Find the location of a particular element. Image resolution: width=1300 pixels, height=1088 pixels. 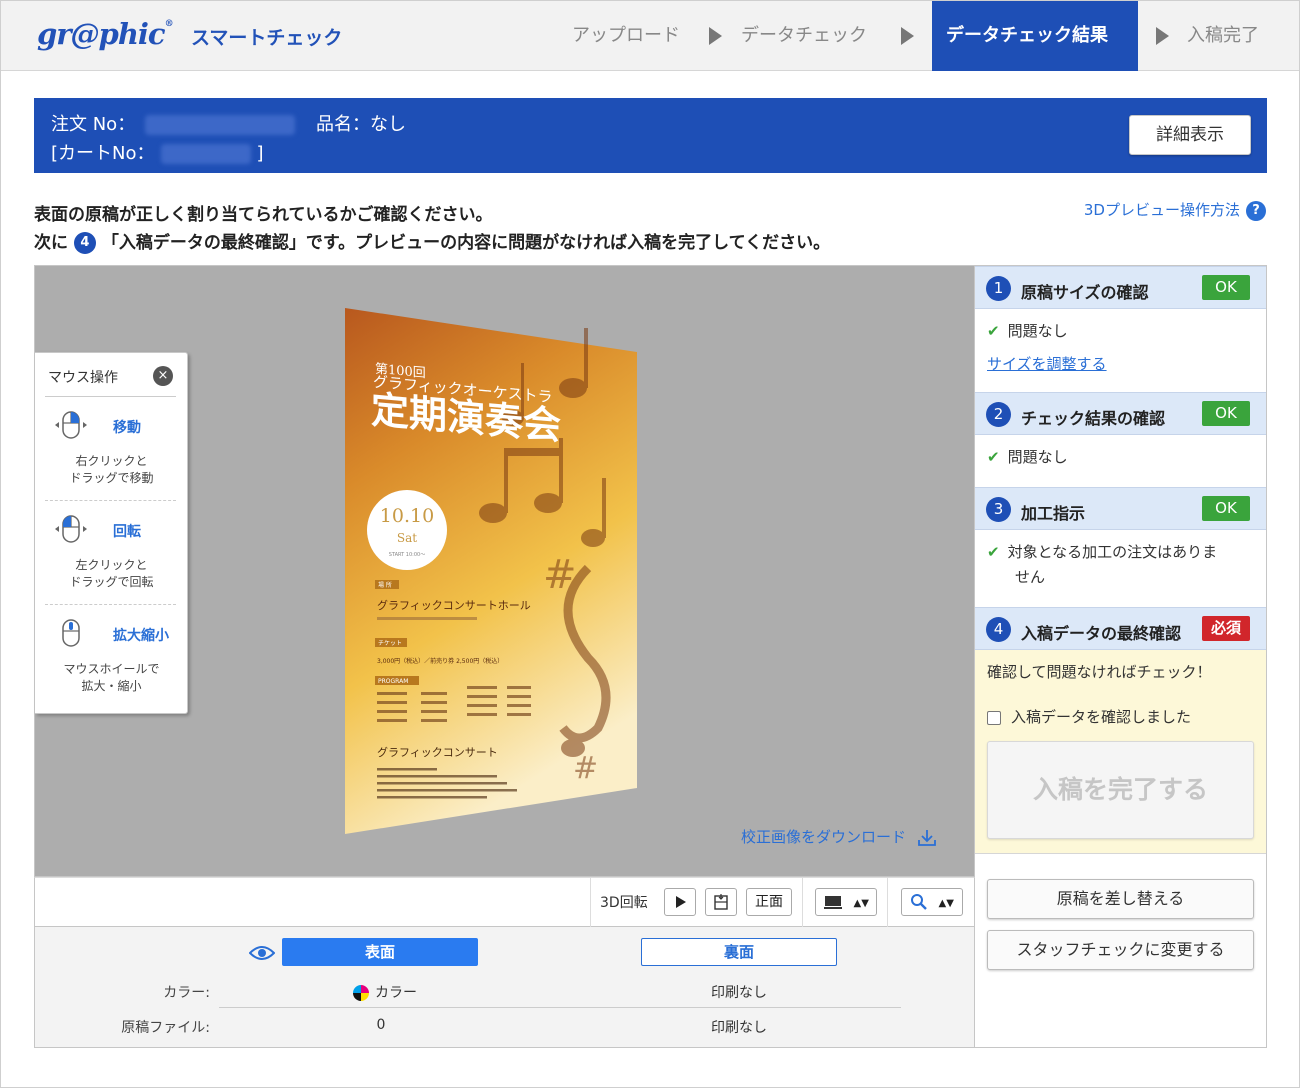

instruction-line-1: 表面の原稿が正しく割り当てられているかご確認ください。 is located at coordinates (263, 215).